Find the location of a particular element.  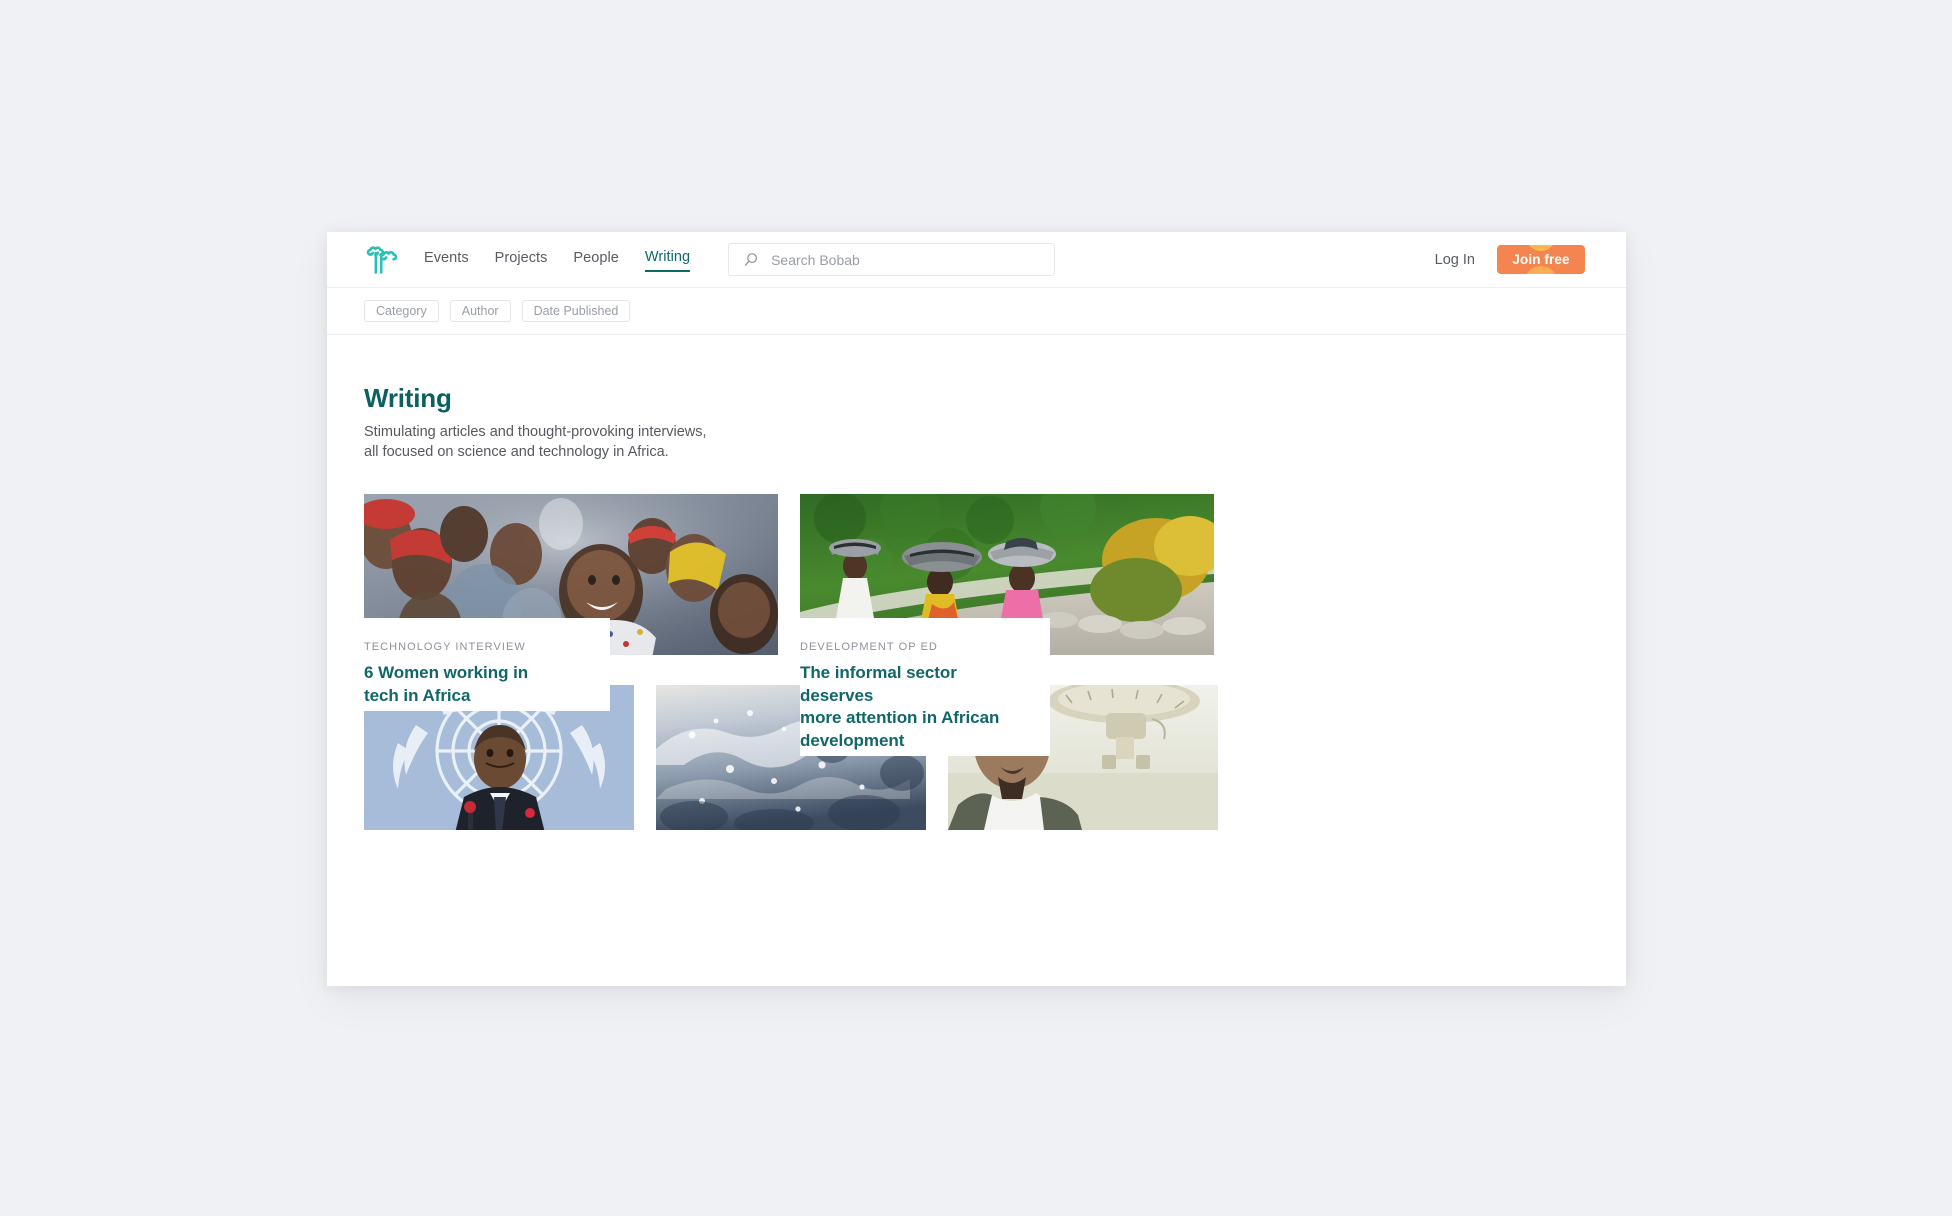

filter-author: Author is located at coordinates (480, 311).